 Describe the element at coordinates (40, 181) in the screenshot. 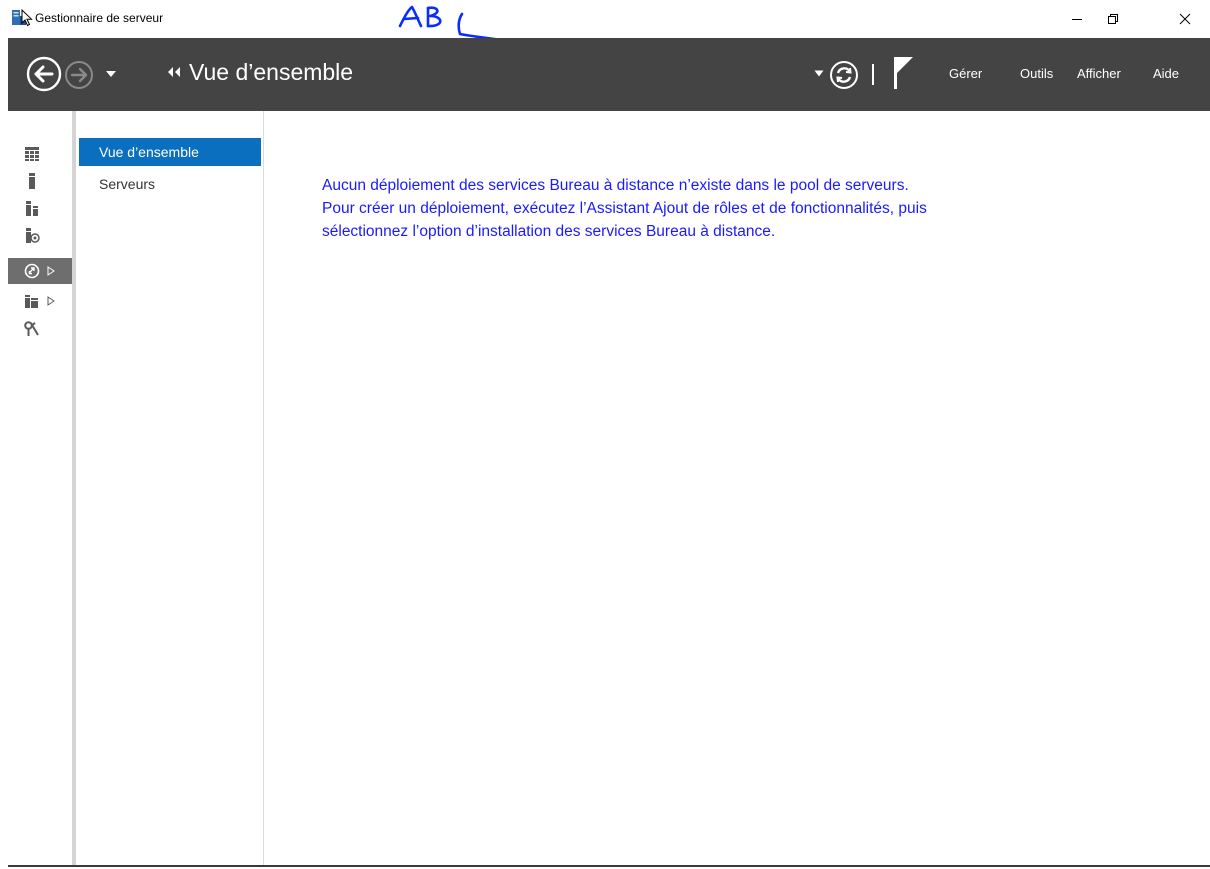

I see `rail-item-local-server` at that location.